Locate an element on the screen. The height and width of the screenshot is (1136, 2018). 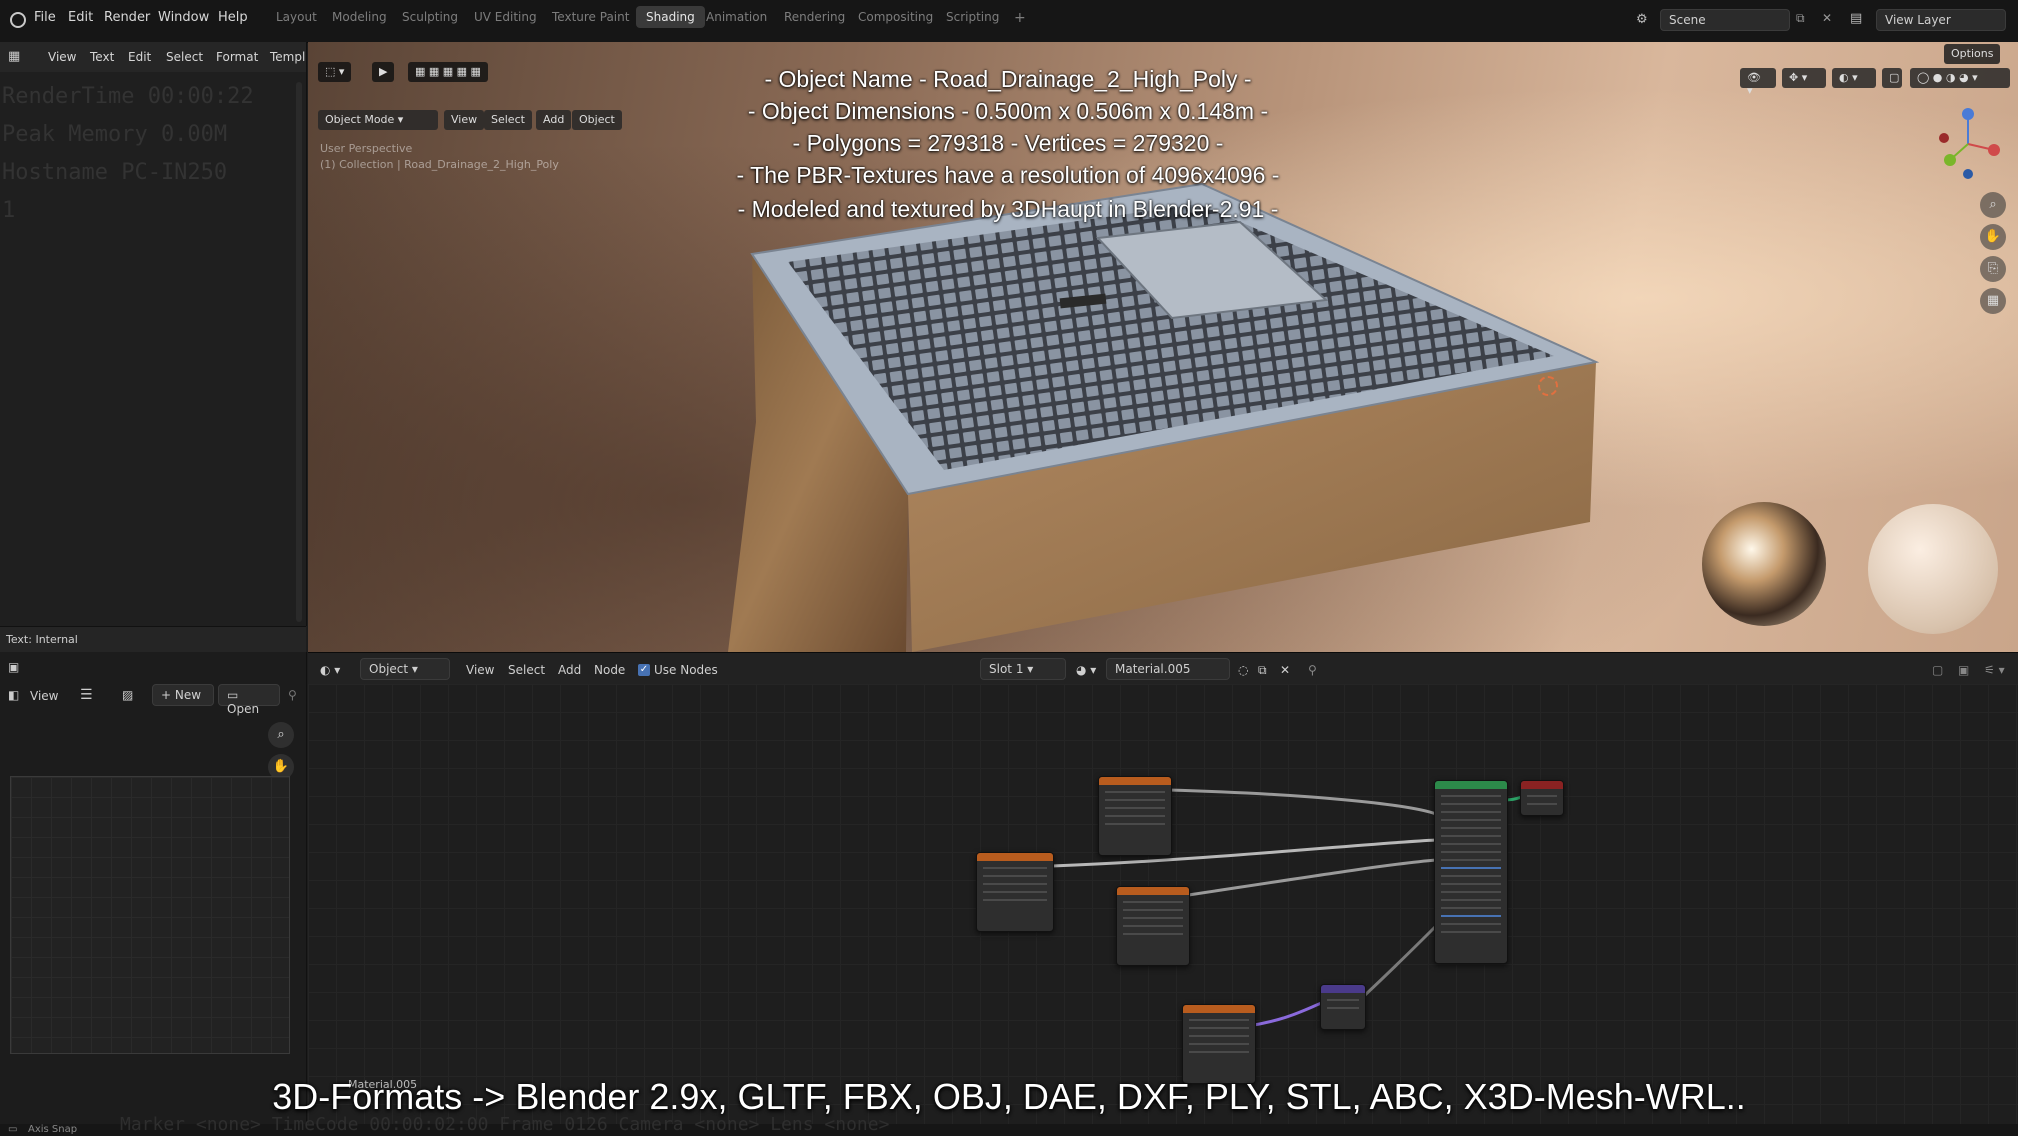
menu-render: Render is located at coordinates (127, 17).